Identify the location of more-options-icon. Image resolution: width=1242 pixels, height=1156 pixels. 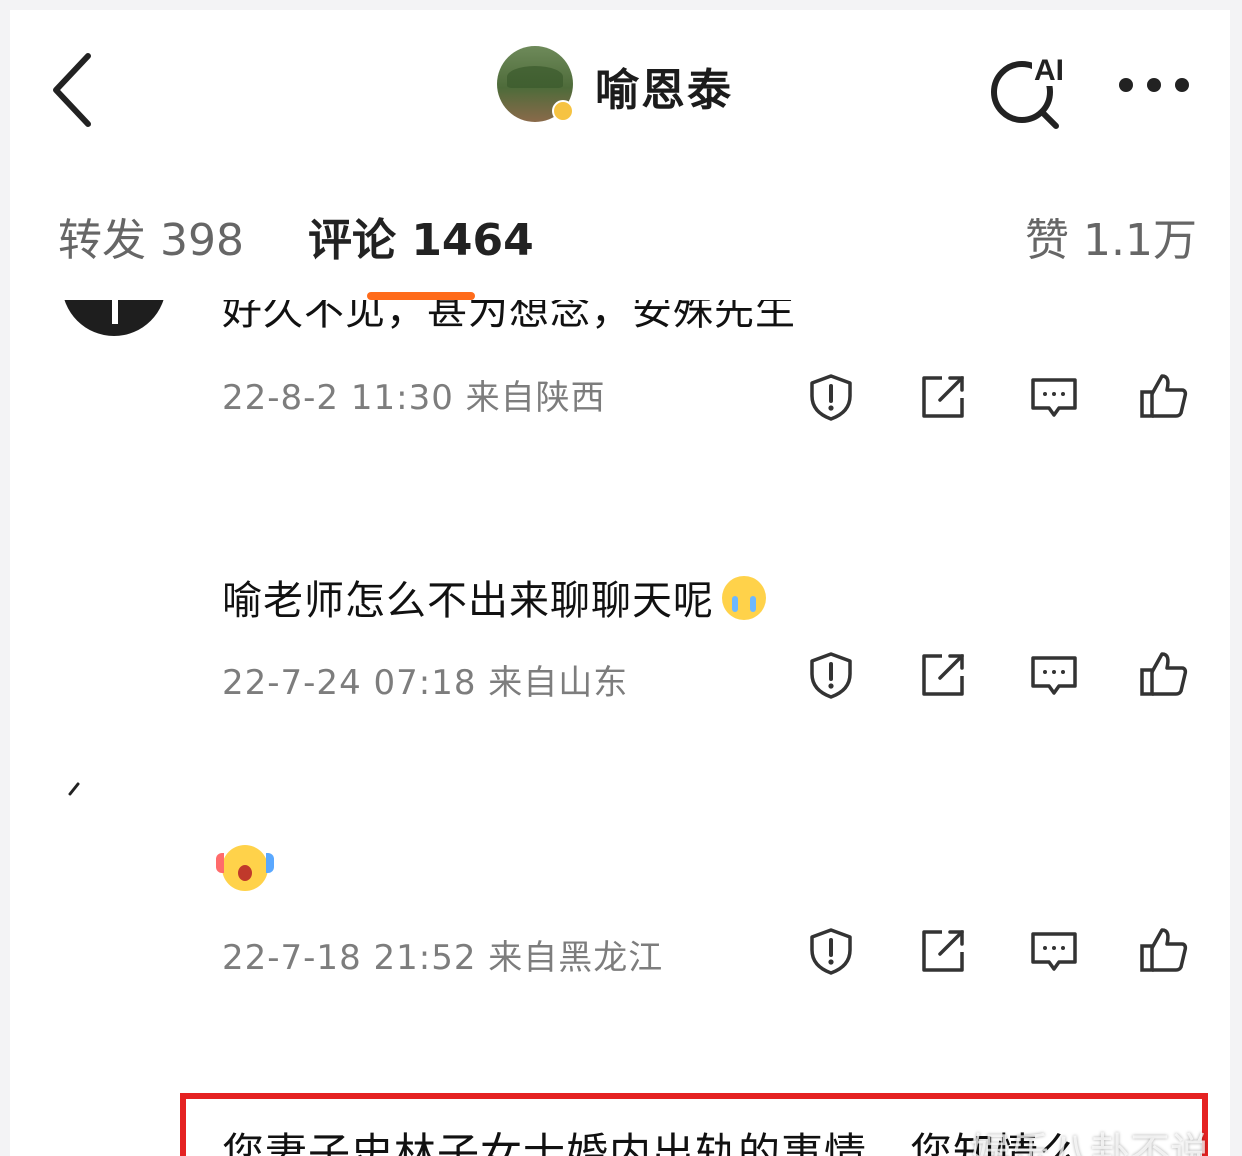
(1155, 85).